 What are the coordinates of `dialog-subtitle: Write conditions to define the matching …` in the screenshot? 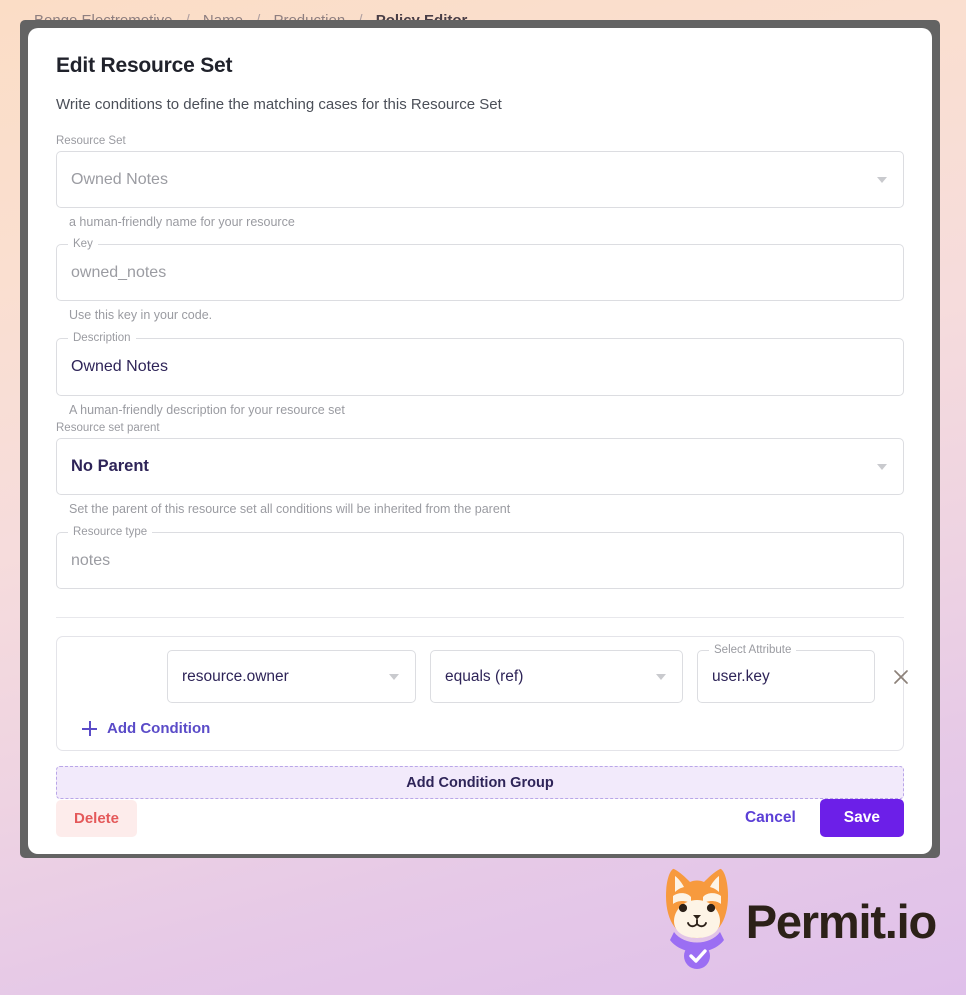 It's located at (279, 104).